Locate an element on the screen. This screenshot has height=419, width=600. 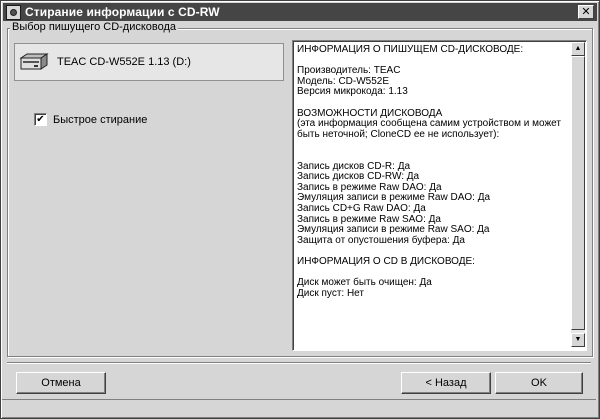
drive-label: TEAC CD-W552E 1.13 (D:) is located at coordinates (124, 62).